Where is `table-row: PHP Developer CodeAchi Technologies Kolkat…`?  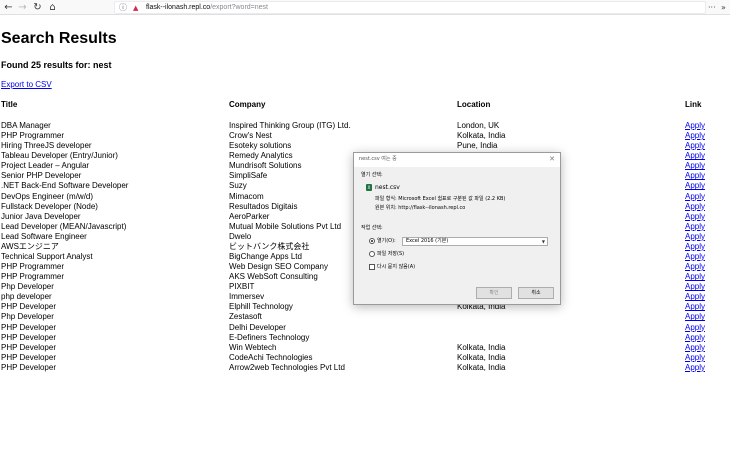
table-row: PHP Developer CodeAchi Technologies Kolkat… is located at coordinates (365, 358).